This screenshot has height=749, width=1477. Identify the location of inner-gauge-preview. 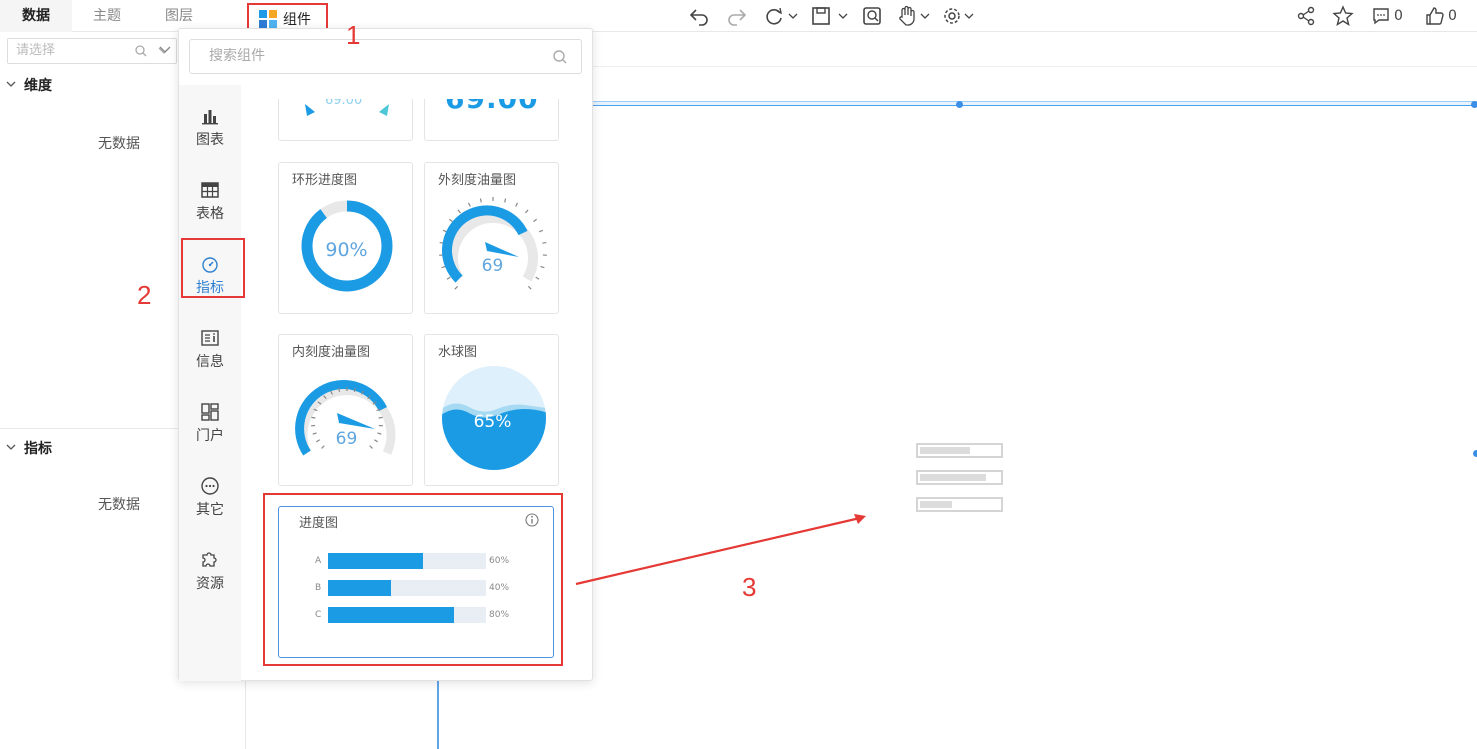
(345, 418).